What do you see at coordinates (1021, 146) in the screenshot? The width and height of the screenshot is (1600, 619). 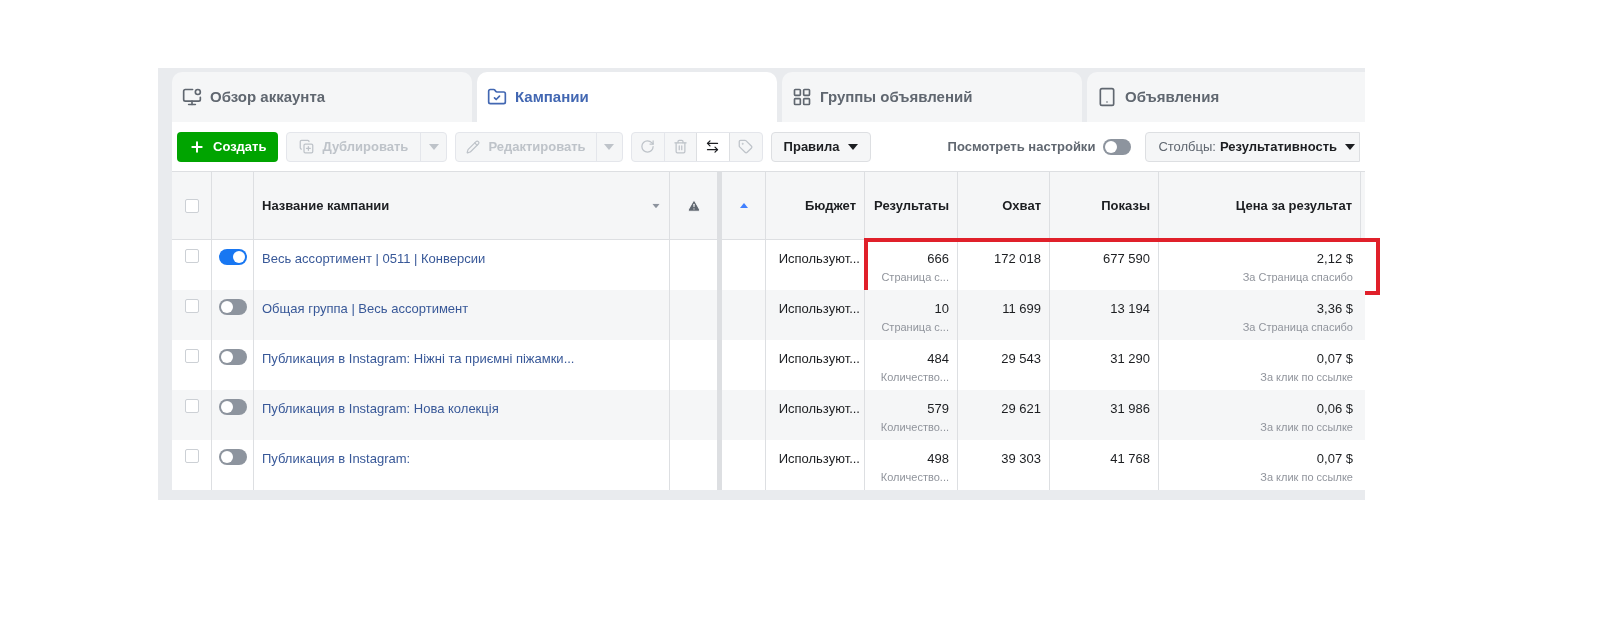 I see `view-settings-label: Посмотреть настройки` at bounding box center [1021, 146].